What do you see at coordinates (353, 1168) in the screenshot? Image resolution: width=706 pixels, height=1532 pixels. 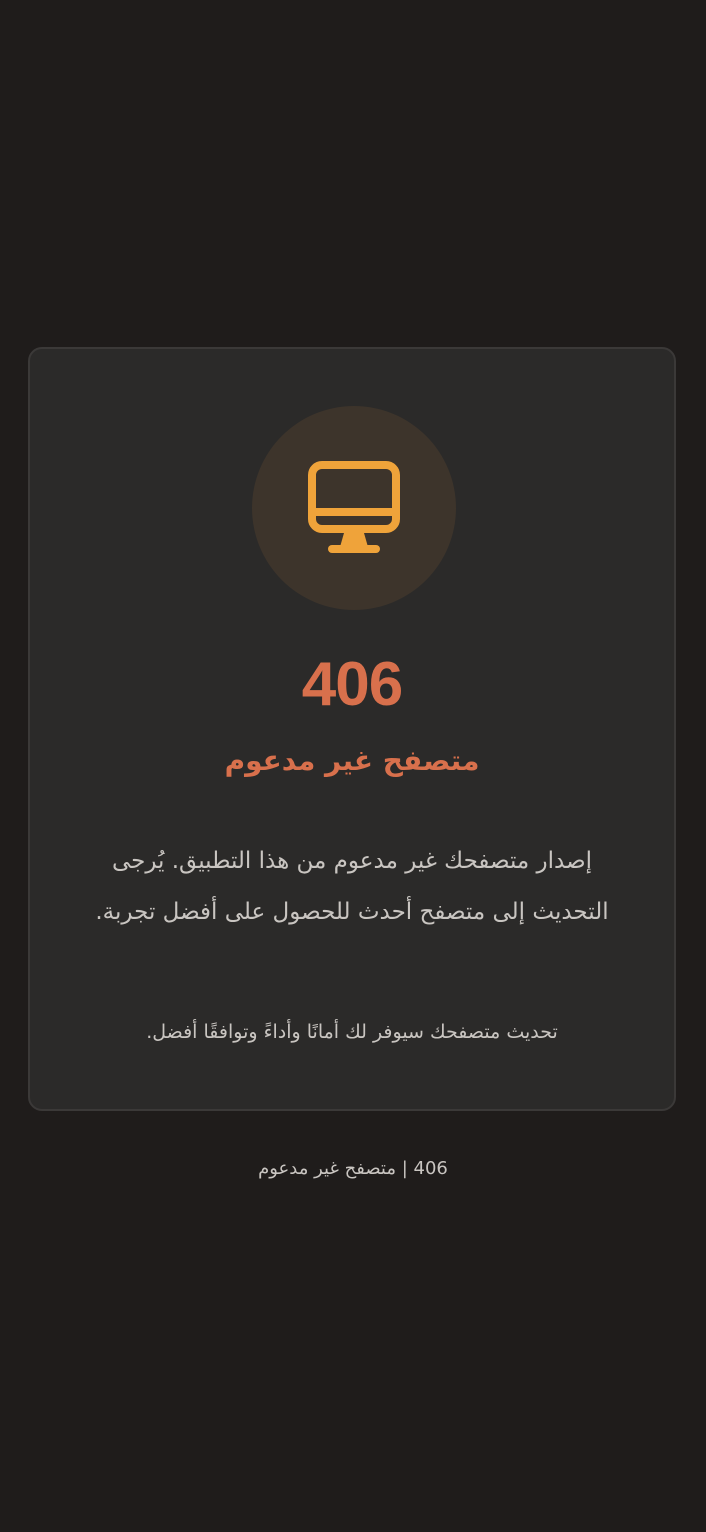 I see `page-footer: 406 | متصفح غير مدعوم` at bounding box center [353, 1168].